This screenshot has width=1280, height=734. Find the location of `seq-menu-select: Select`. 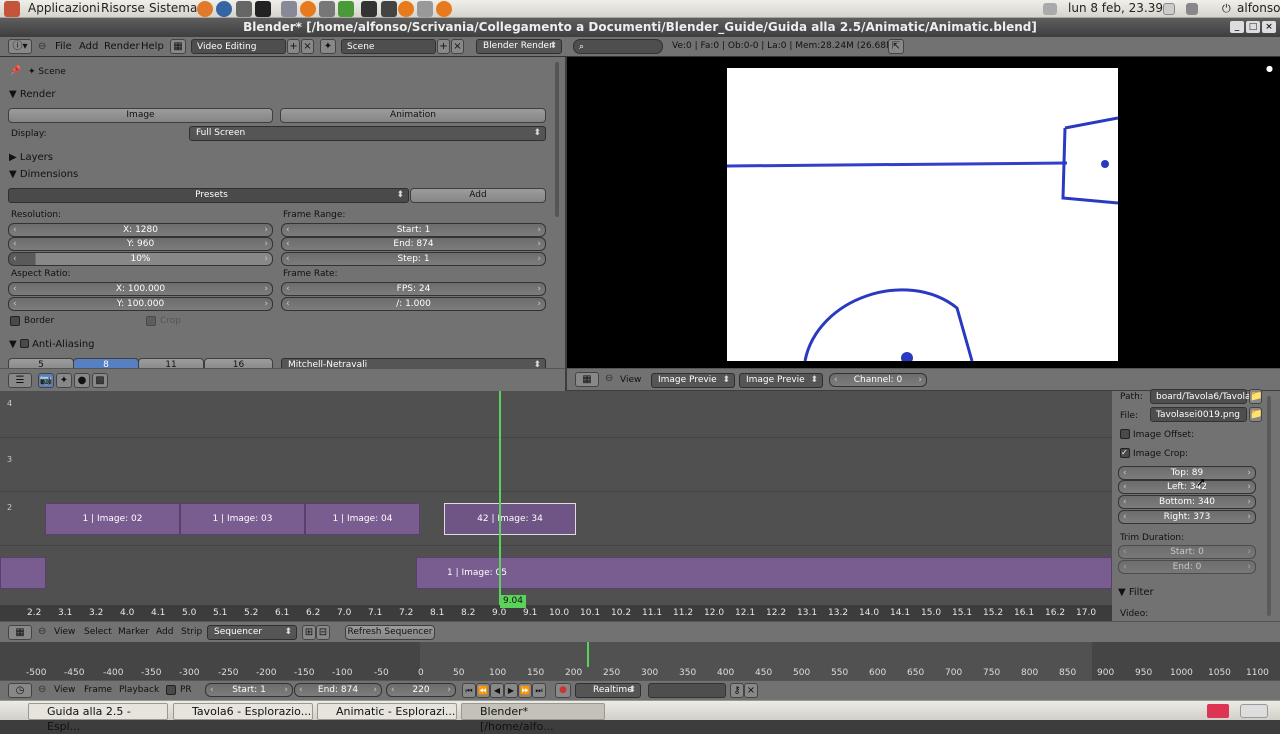

seq-menu-select: Select is located at coordinates (98, 632).